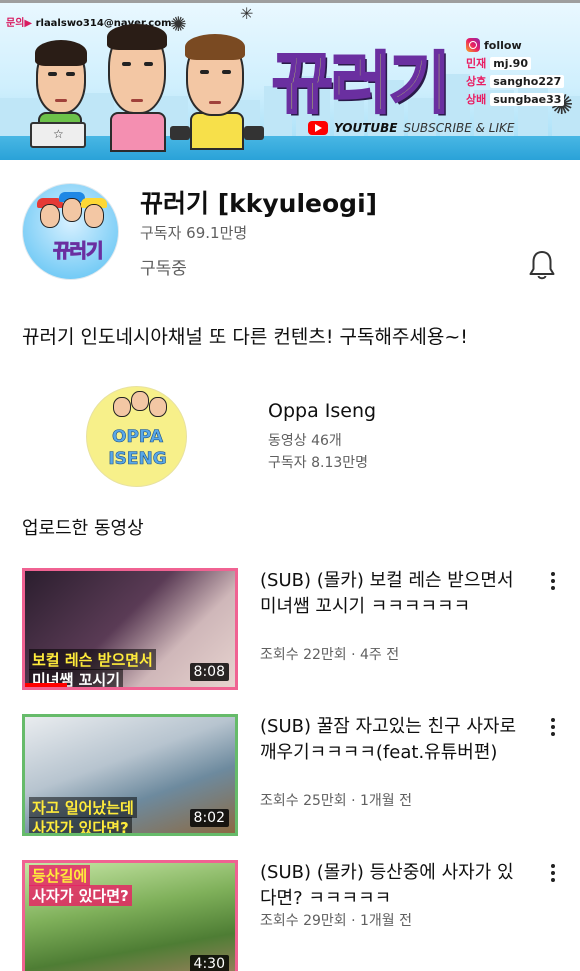 The image size is (580, 971). Describe the element at coordinates (130, 629) in the screenshot. I see `video-thumbnail: 보컬 레슨 받으면서 미녀쌤 꼬시기 8:08` at that location.